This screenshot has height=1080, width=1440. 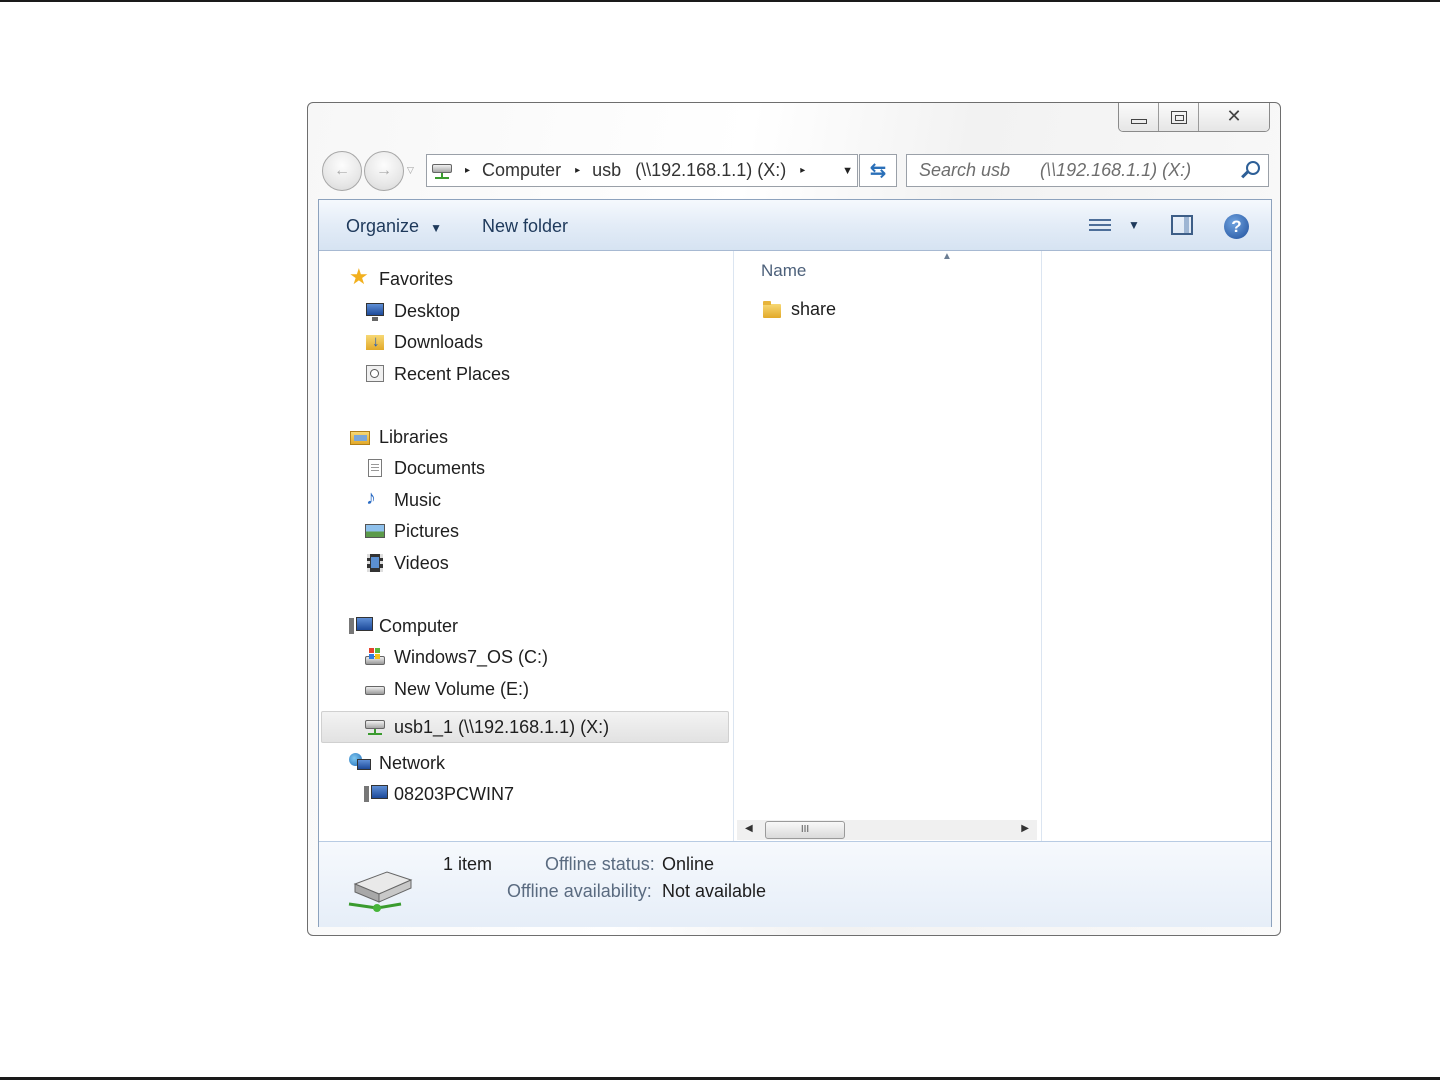 What do you see at coordinates (383, 226) in the screenshot?
I see `organize-label: Organize` at bounding box center [383, 226].